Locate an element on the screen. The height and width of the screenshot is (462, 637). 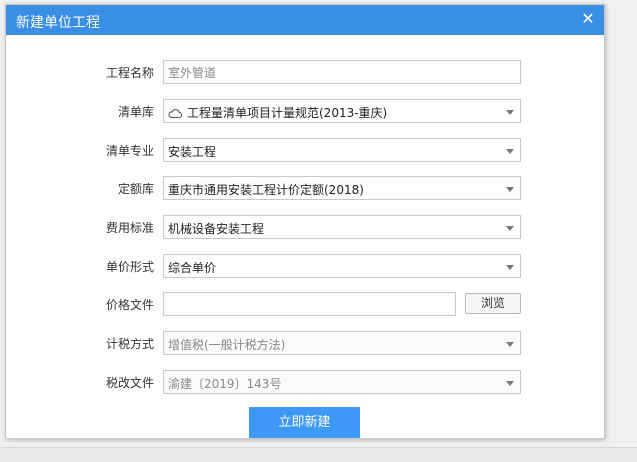
dialog-titlebar: 新建单位工程 ✕ is located at coordinates (305, 20).